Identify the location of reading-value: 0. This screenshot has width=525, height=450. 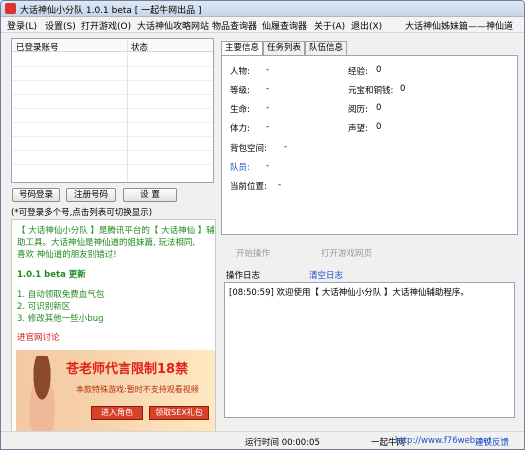
(379, 108).